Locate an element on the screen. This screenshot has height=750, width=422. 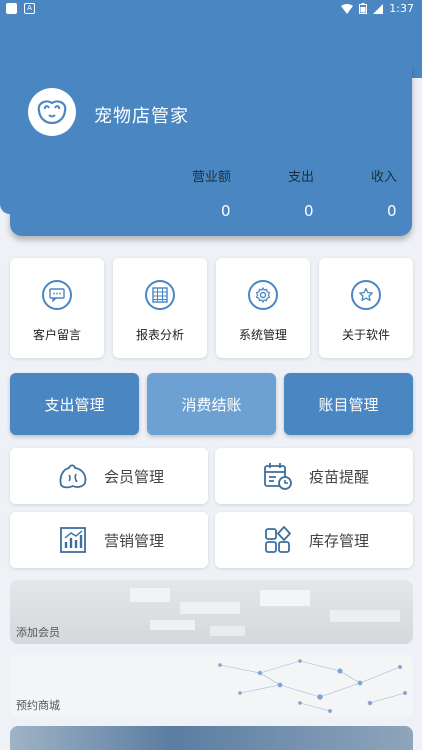
stat-label-income: 收入 is located at coordinates (384, 177).